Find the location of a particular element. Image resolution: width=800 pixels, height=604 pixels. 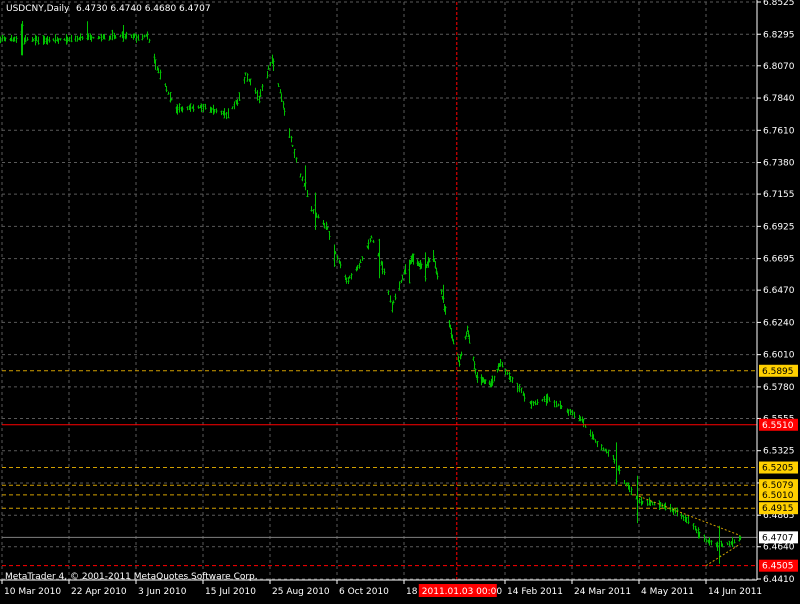

price-tick-label: 6.8070 is located at coordinates (779, 67).